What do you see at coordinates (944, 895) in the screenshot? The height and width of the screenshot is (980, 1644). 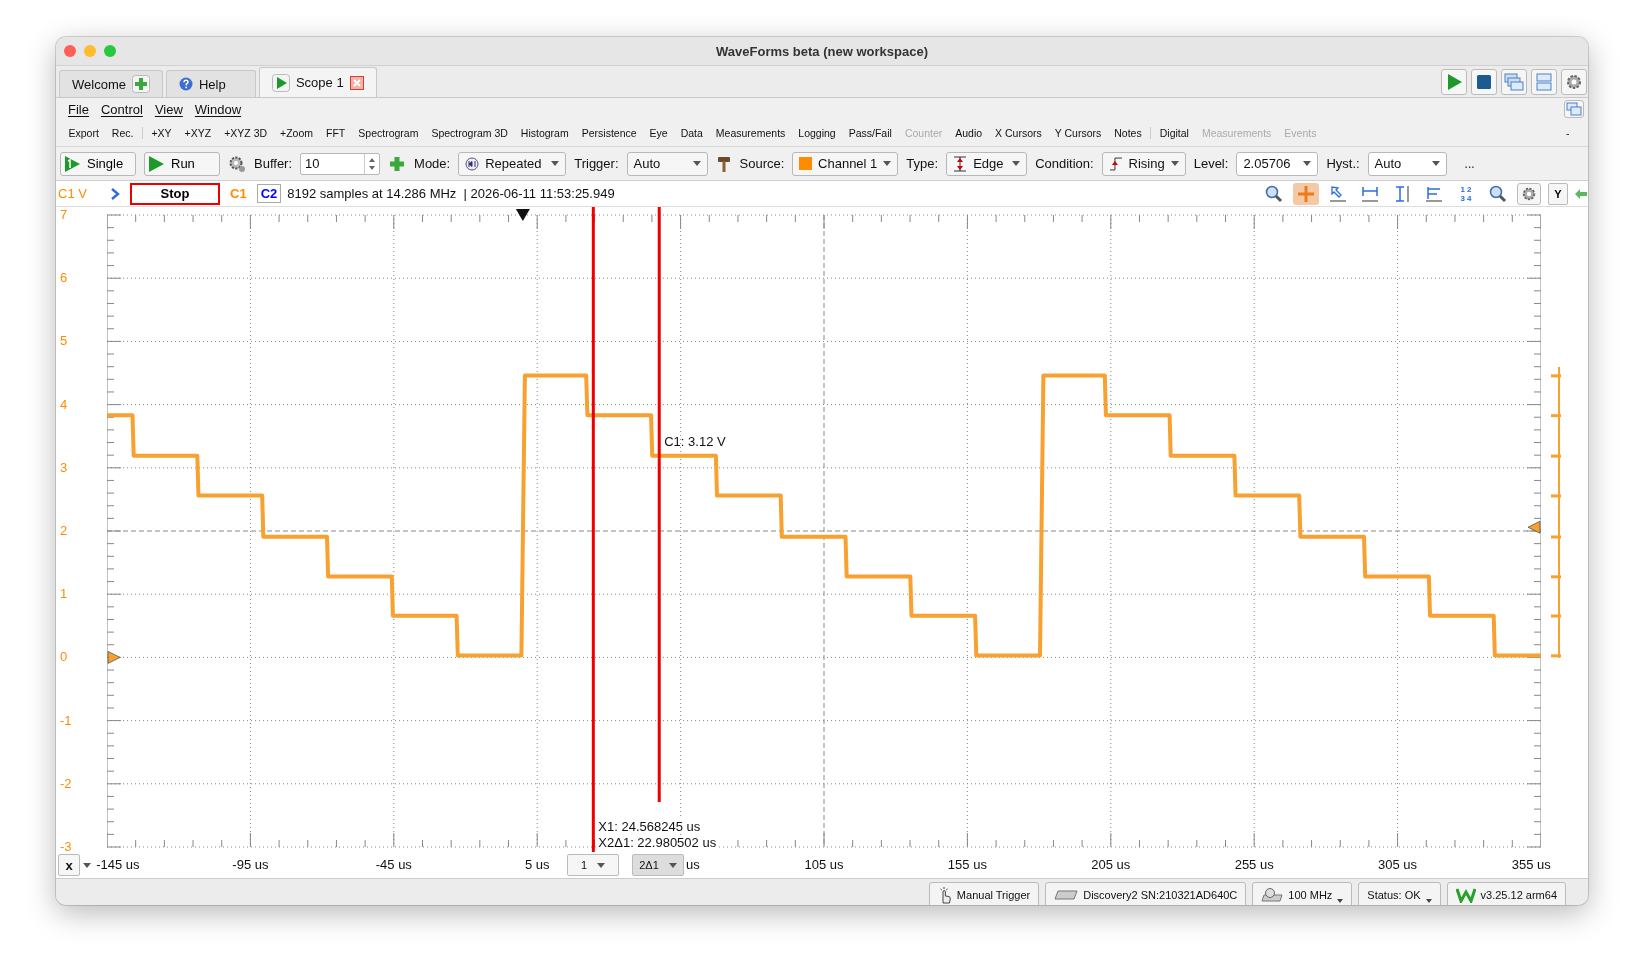 I see `hand-pointer-icon` at bounding box center [944, 895].